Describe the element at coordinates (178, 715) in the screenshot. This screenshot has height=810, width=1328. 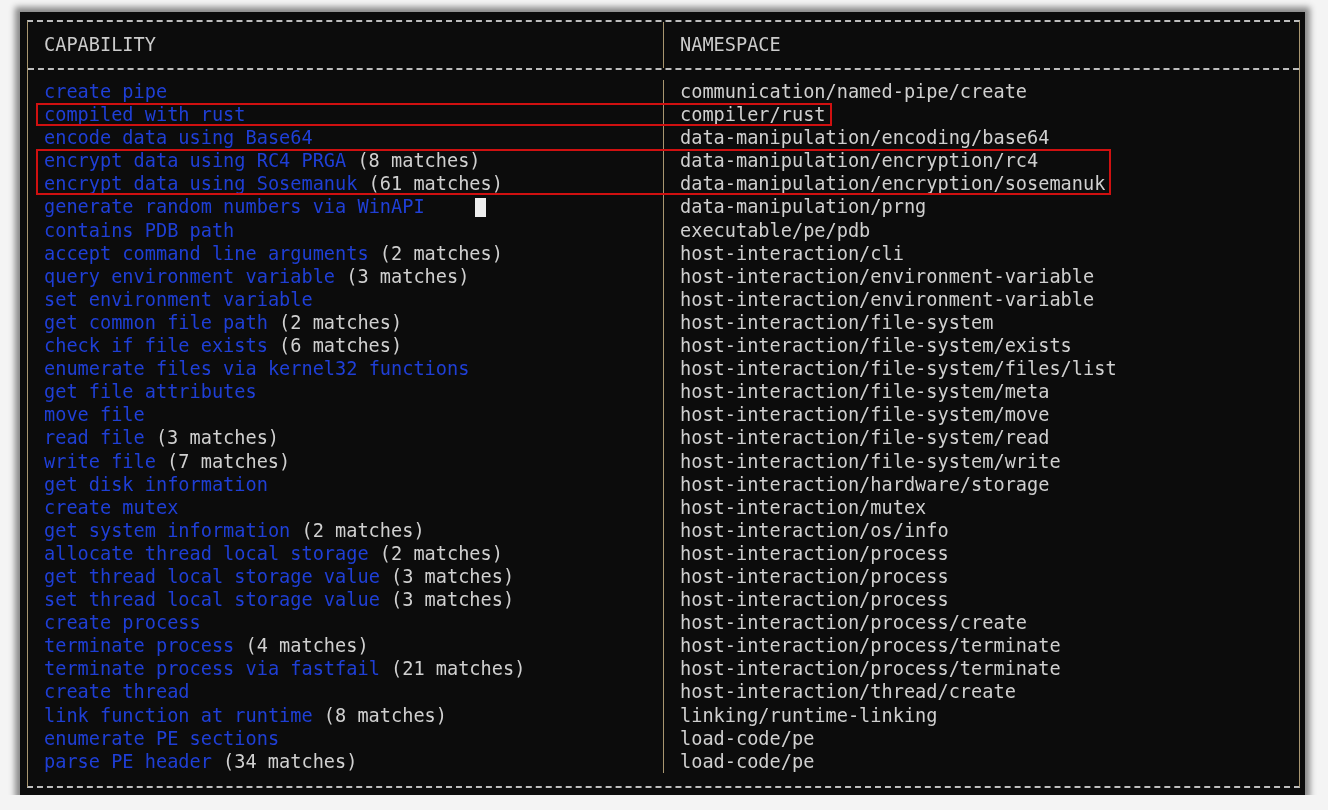
I see `capability-name: link function at runtime` at that location.